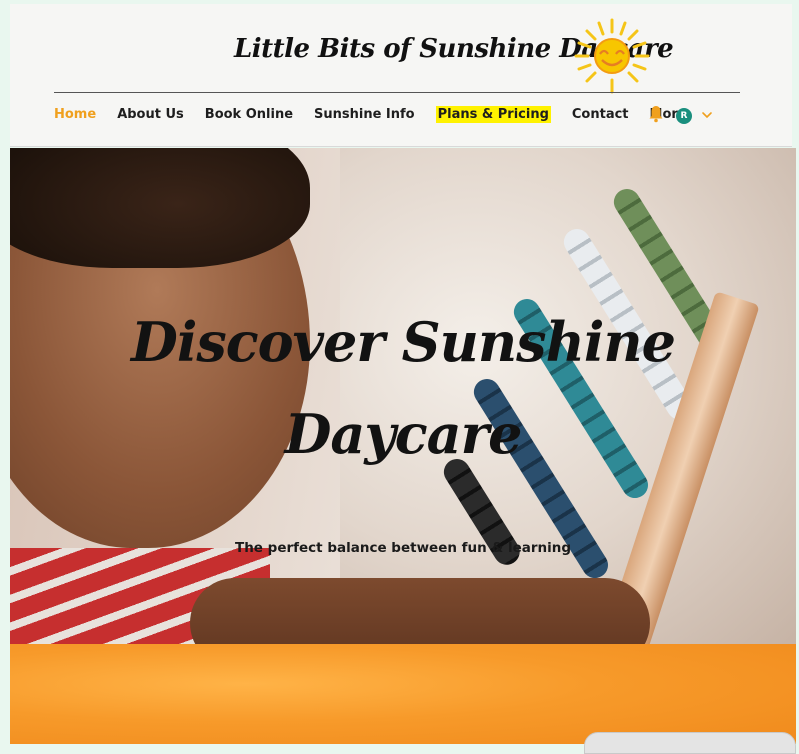 Image resolution: width=799 pixels, height=754 pixels. What do you see at coordinates (397, 92) in the screenshot?
I see `header-divider` at bounding box center [397, 92].